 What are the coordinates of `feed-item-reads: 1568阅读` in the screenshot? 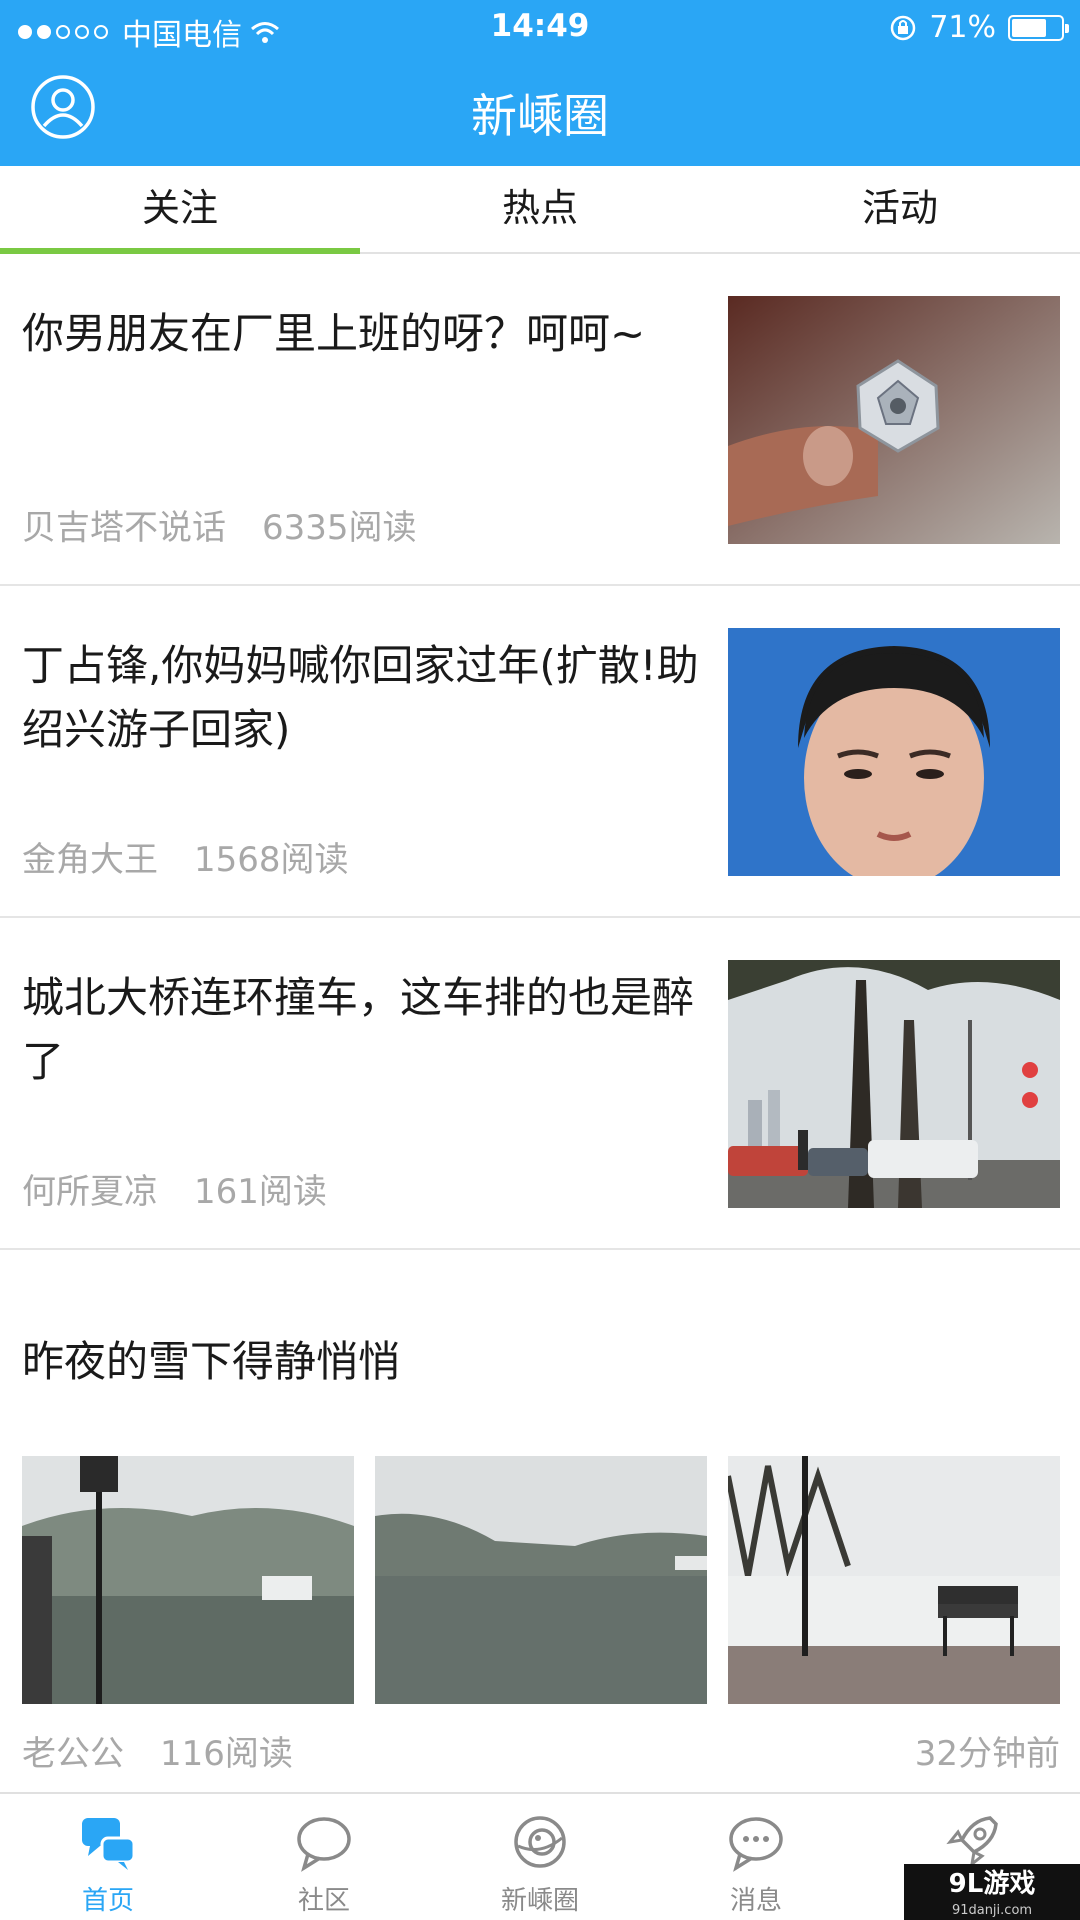 It's located at (271, 860).